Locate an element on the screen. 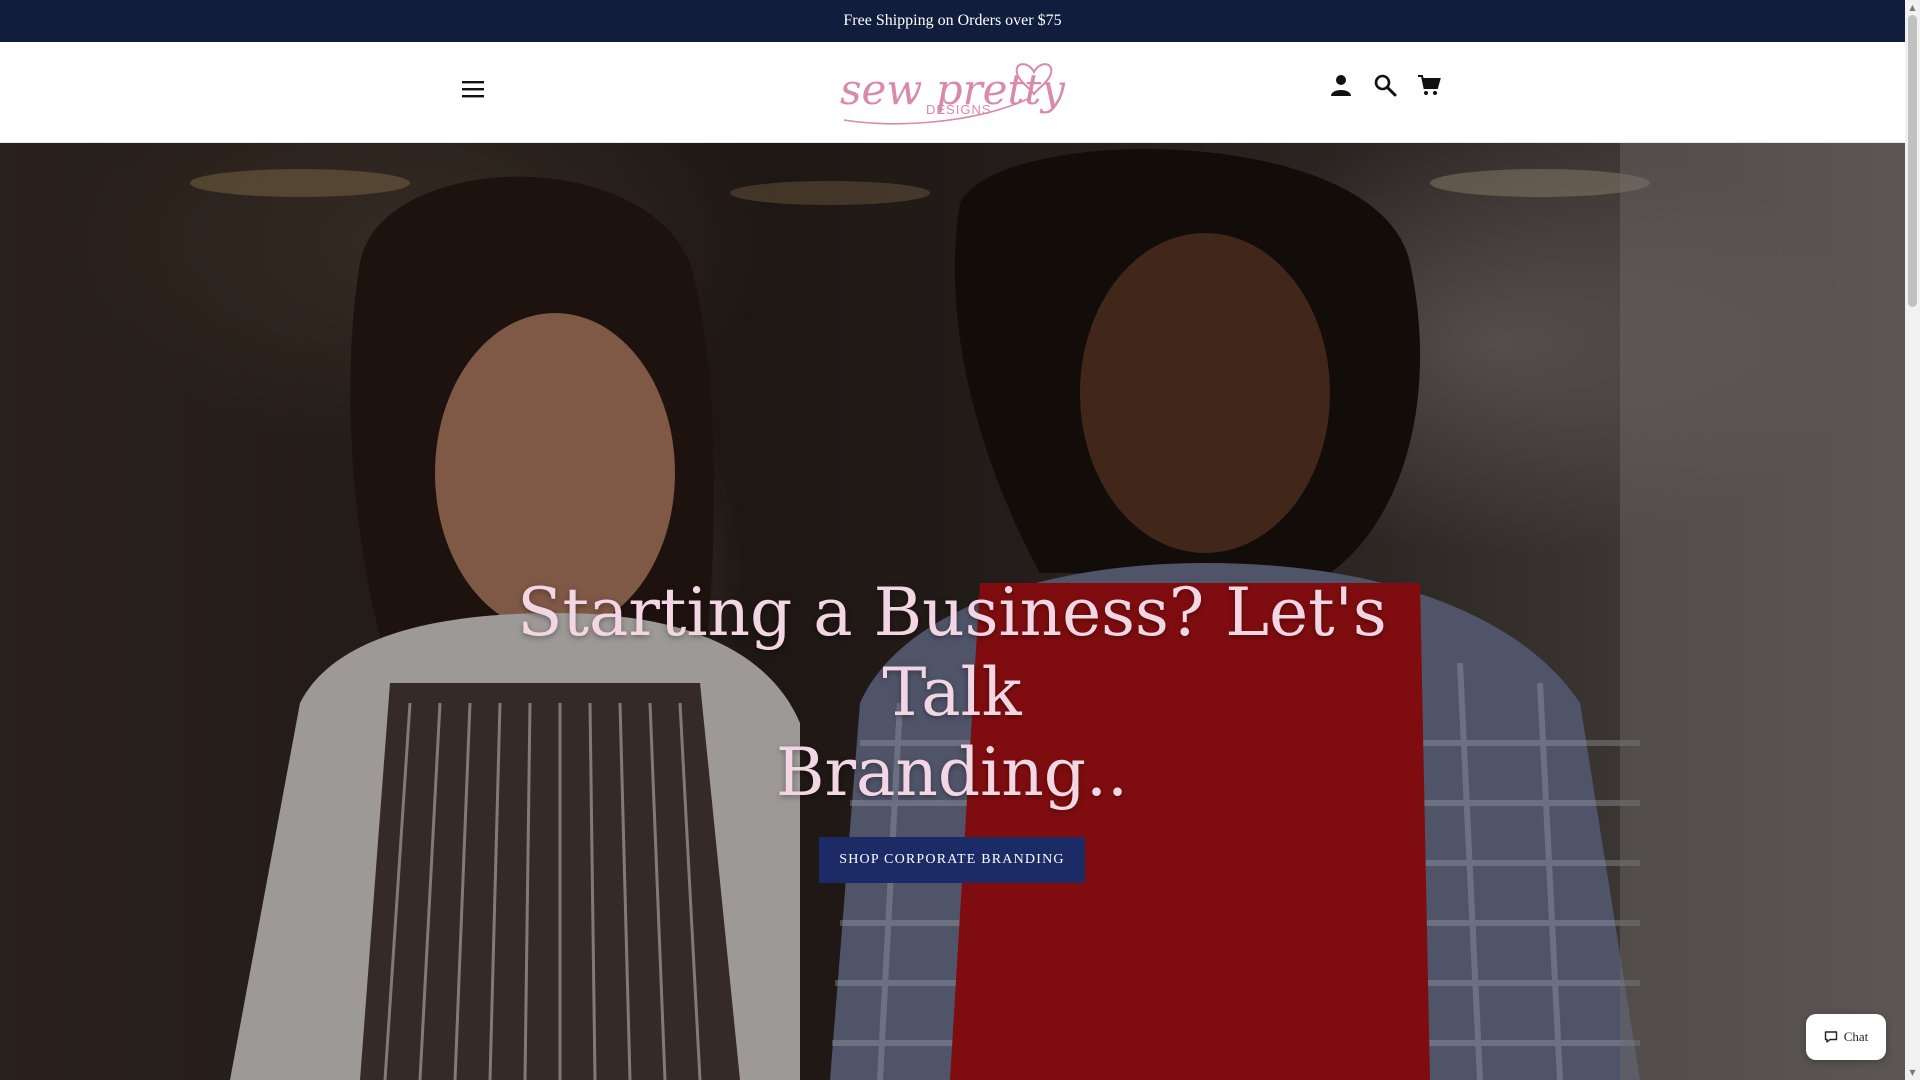 This screenshot has width=1920, height=1080. scrollbar-thumb is located at coordinates (1912, 161).